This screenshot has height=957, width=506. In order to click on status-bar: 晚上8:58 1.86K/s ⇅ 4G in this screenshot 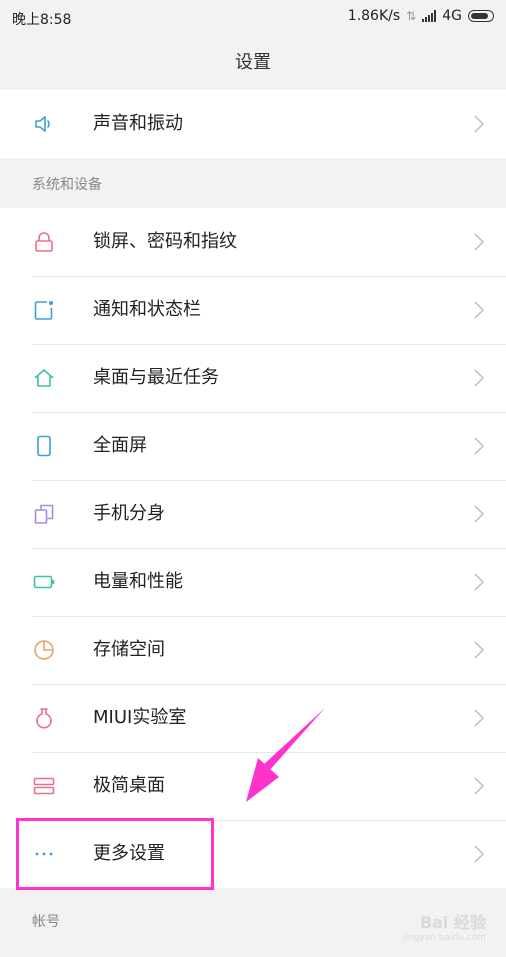, I will do `click(253, 18)`.